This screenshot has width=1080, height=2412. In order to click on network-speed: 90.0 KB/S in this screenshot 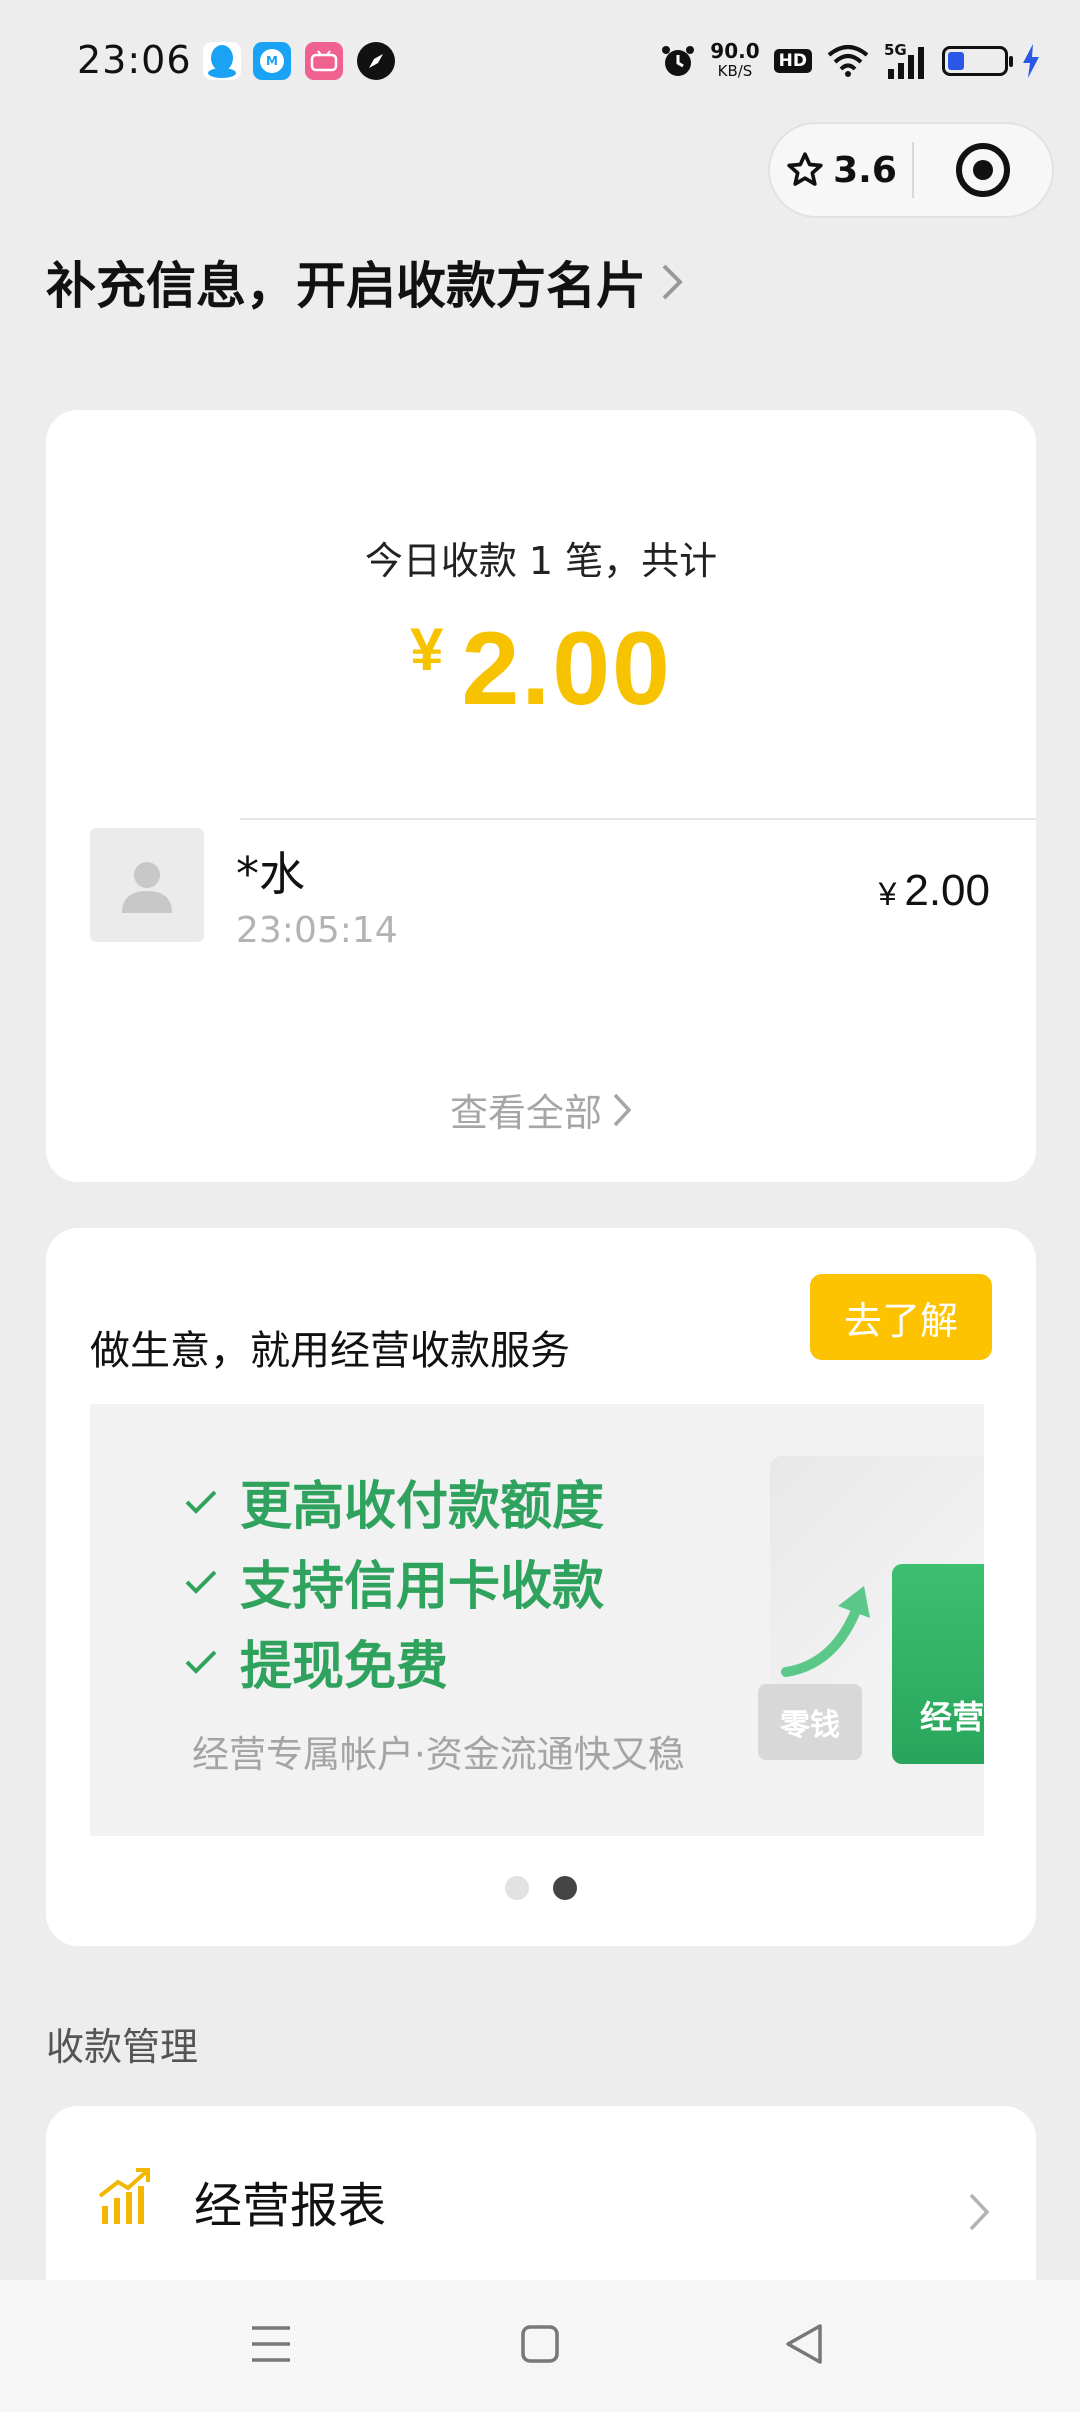, I will do `click(735, 59)`.